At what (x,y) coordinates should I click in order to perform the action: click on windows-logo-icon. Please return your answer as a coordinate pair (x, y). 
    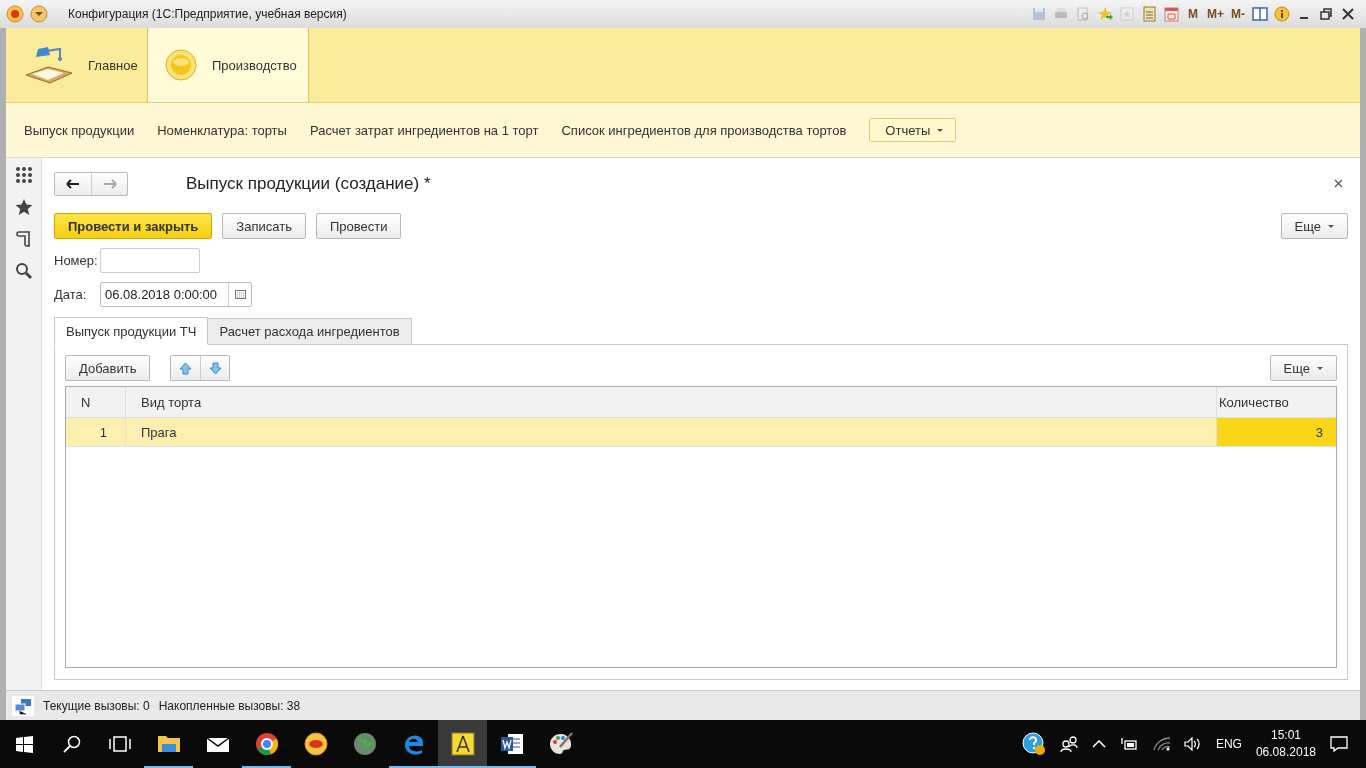
    Looking at the image, I should click on (24, 744).